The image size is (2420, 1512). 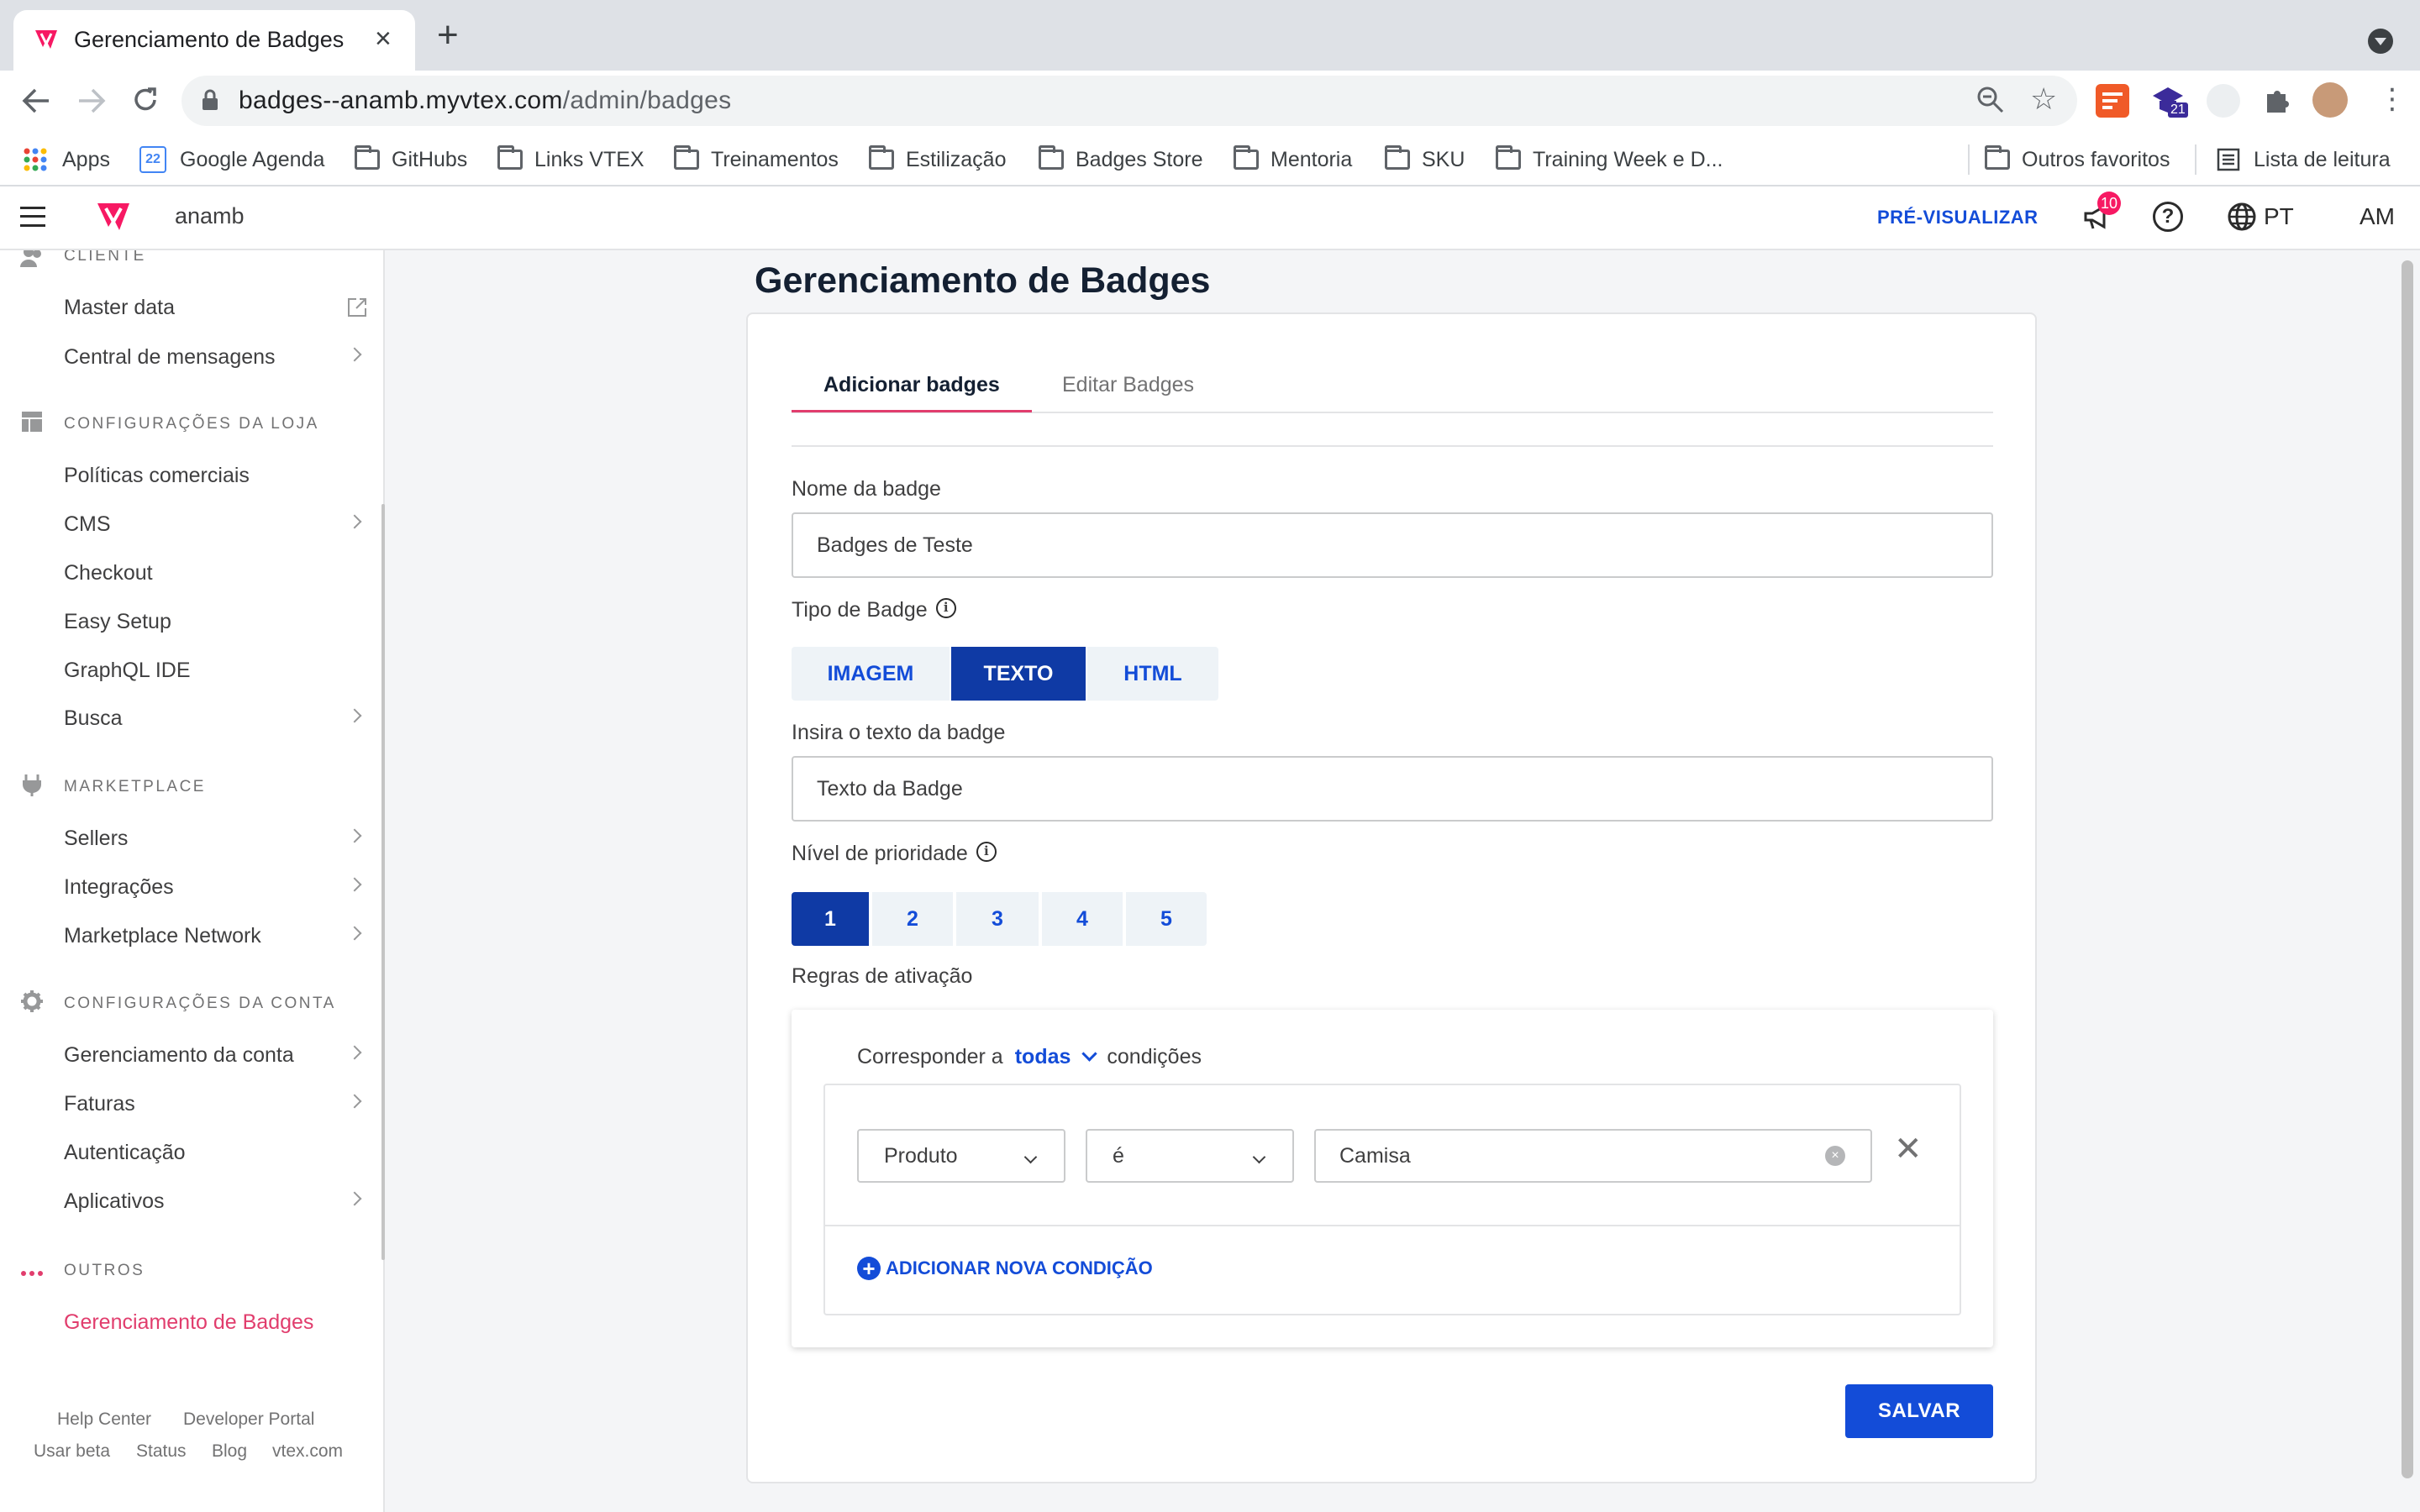 I want to click on browser-tab: Gerenciamento de Badges ×, so click(x=214, y=40).